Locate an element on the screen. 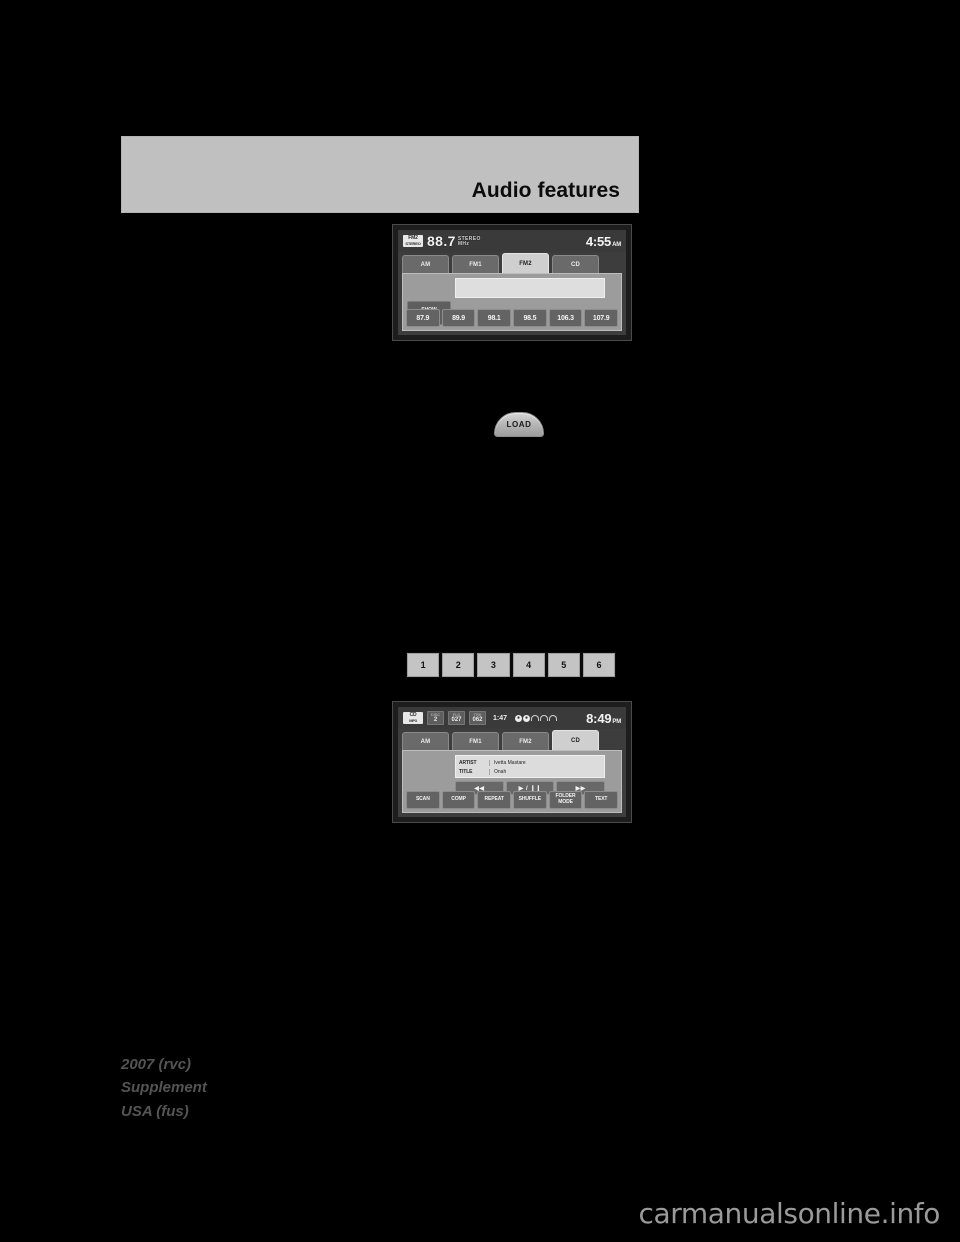  cd-tab-cd-label: CD is located at coordinates (575, 740).